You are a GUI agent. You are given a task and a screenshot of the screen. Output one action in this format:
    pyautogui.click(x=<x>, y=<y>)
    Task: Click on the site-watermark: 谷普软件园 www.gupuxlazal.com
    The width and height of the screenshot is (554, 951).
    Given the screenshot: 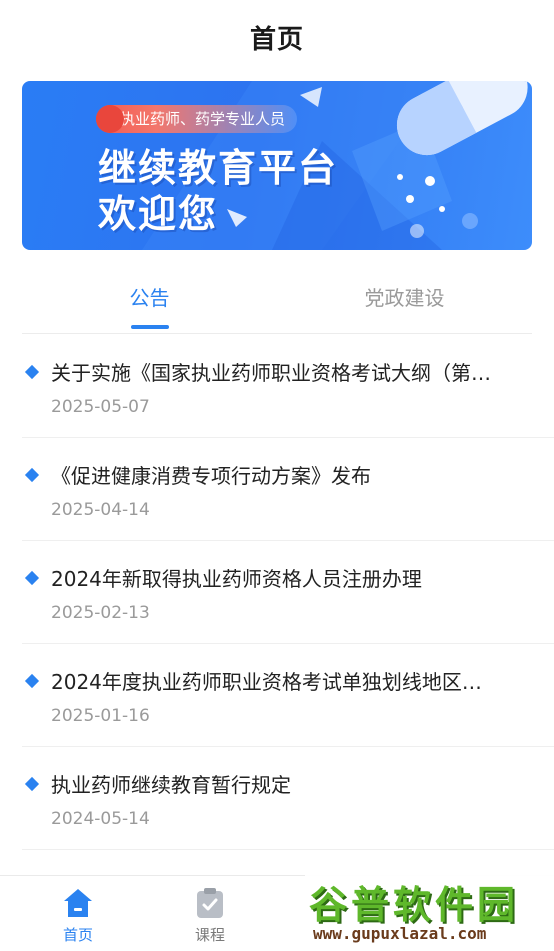 What is the action you would take?
    pyautogui.click(x=429, y=907)
    